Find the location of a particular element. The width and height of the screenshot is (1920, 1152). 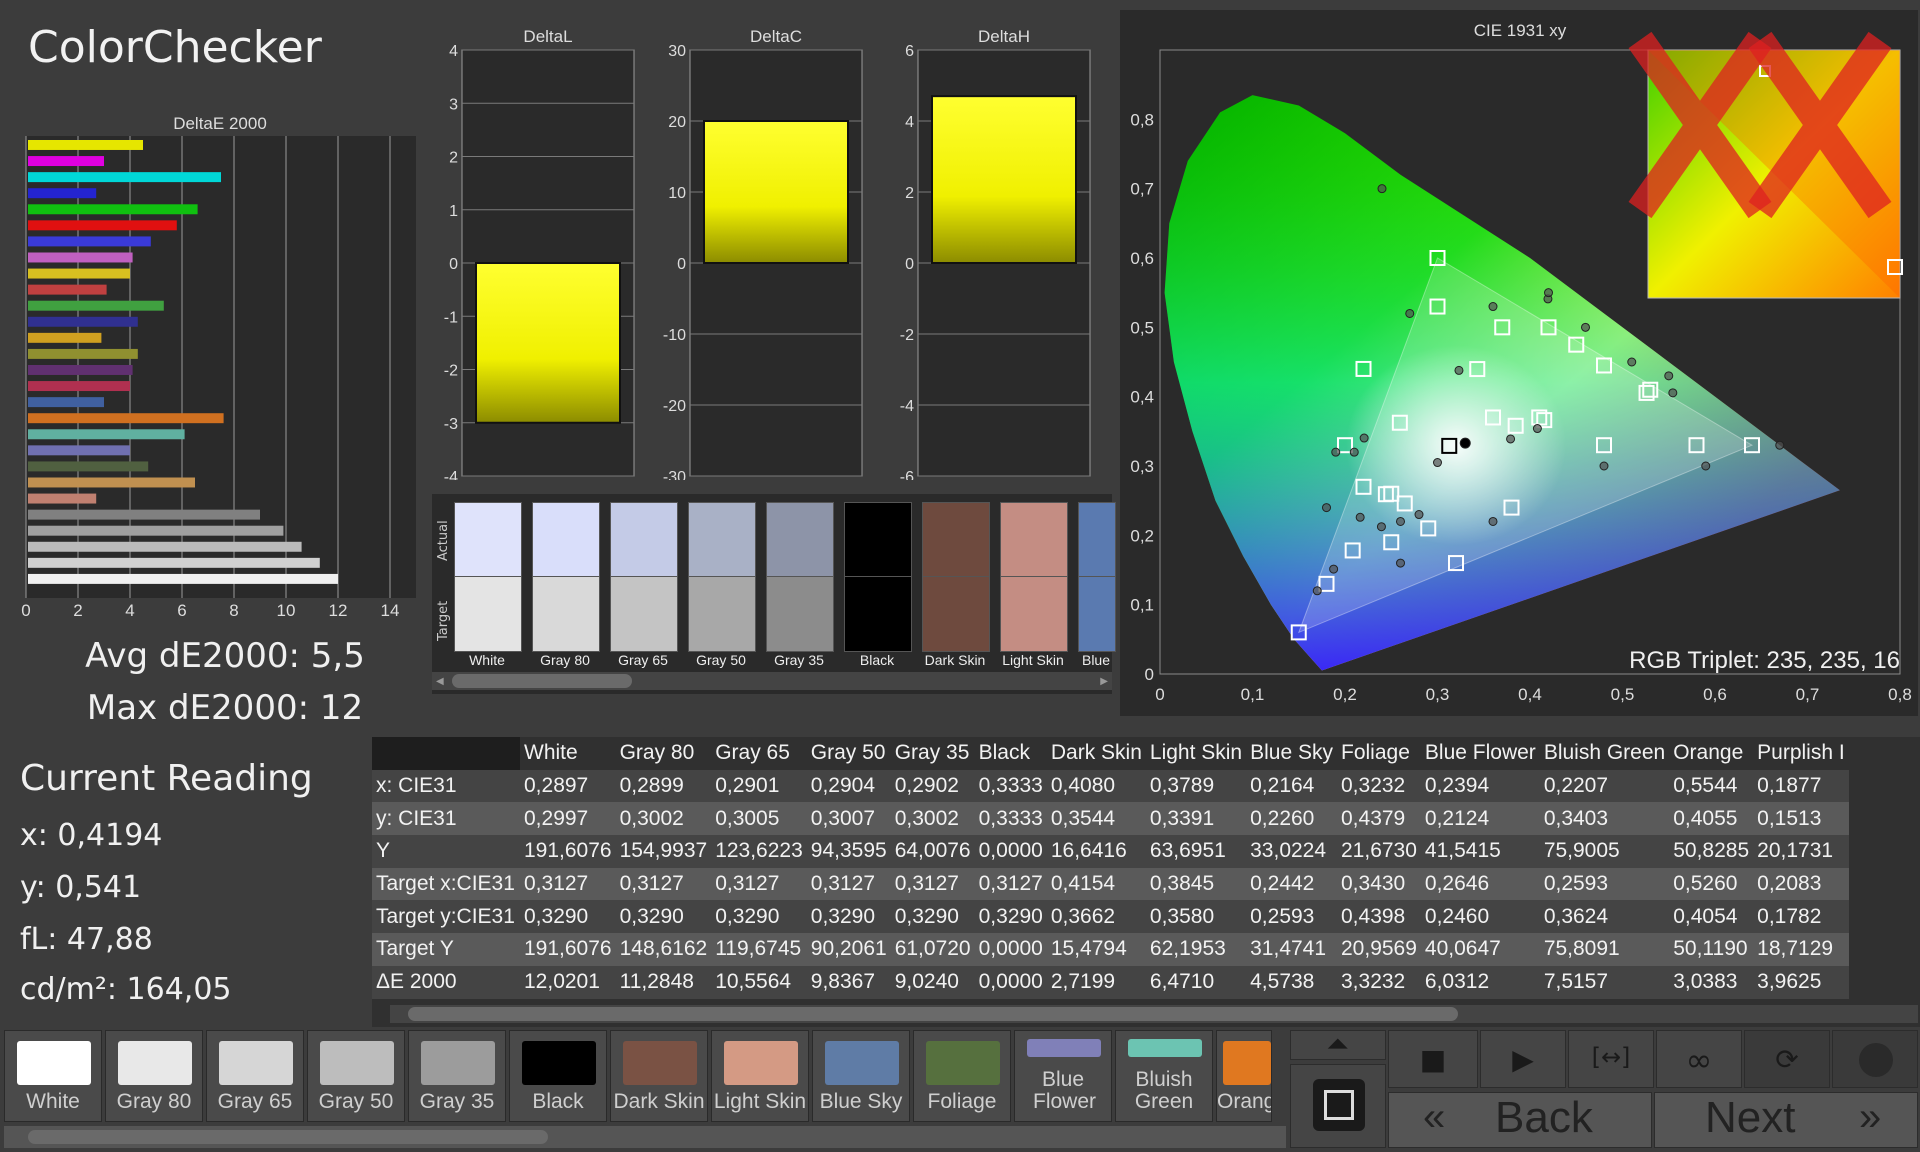

table-cell: 0,0000 is located at coordinates (1010, 949).